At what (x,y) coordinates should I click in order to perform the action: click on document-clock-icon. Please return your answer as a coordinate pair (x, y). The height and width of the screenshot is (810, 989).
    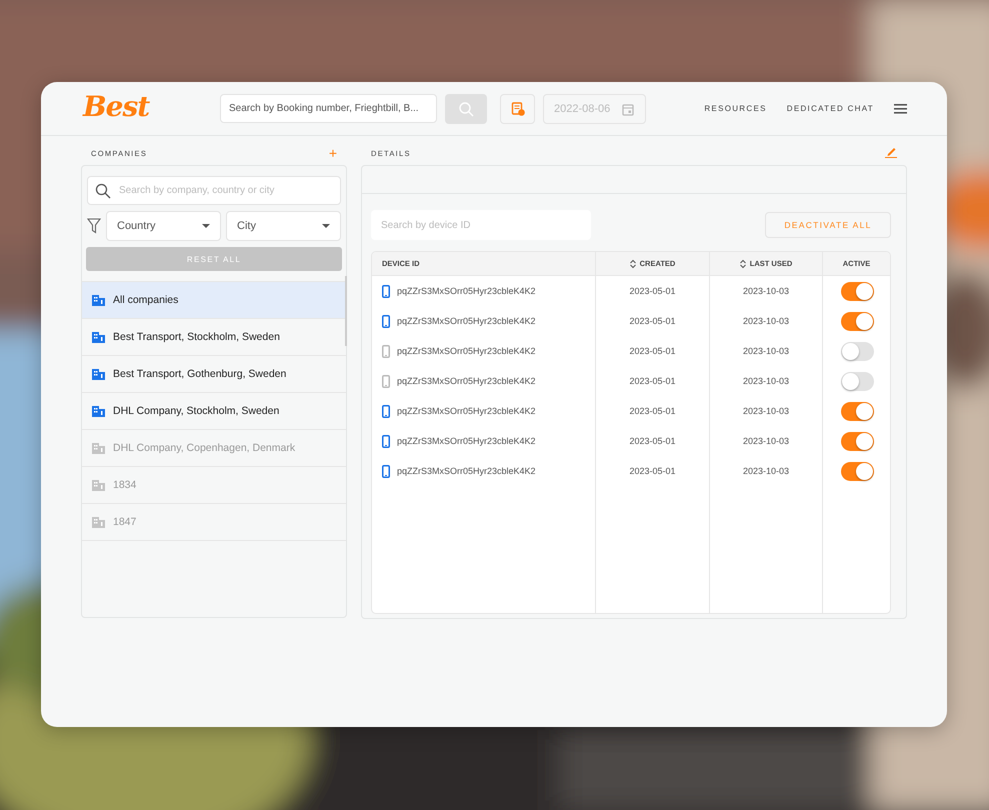
    Looking at the image, I should click on (517, 109).